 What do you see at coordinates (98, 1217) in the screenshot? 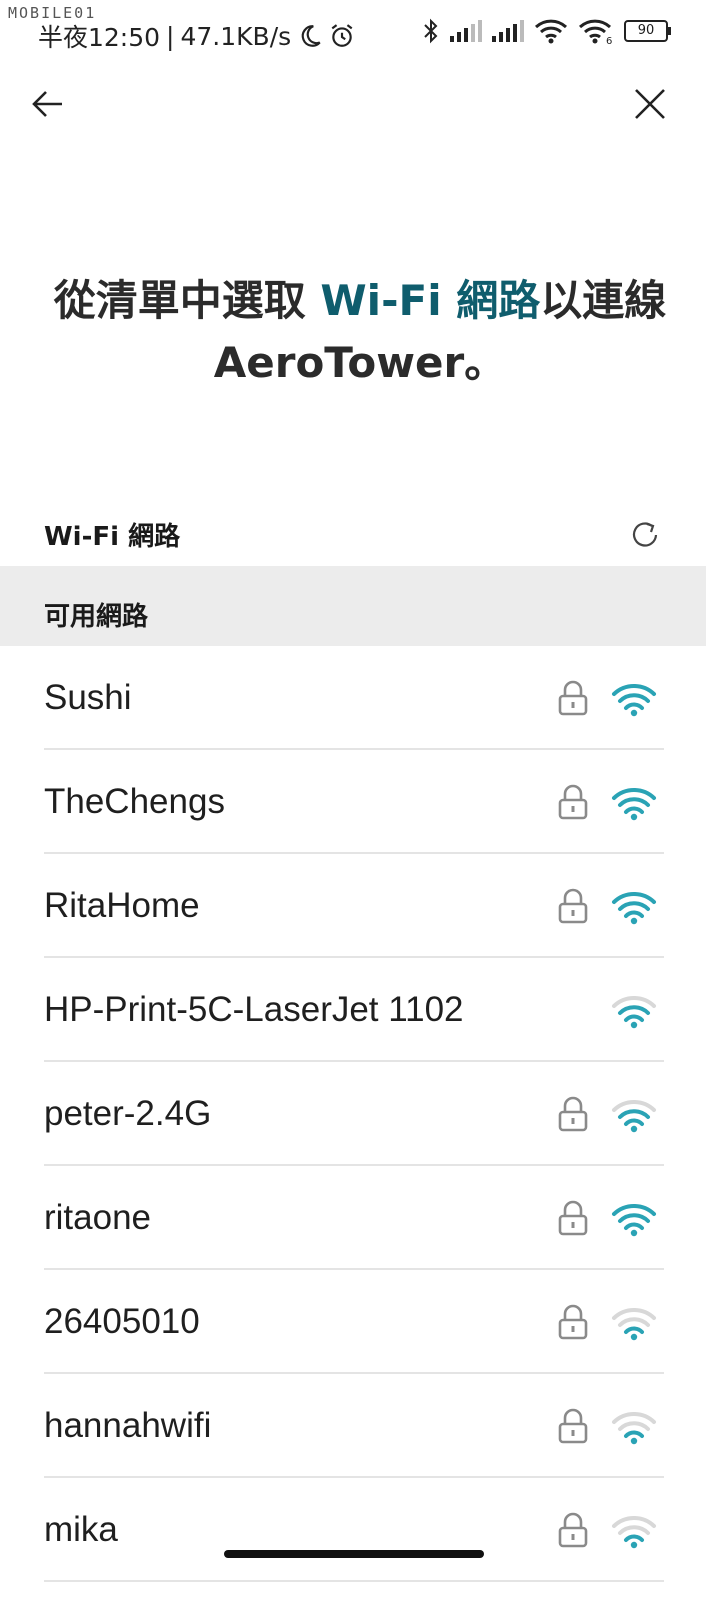
I see `network-name: ritaone` at bounding box center [98, 1217].